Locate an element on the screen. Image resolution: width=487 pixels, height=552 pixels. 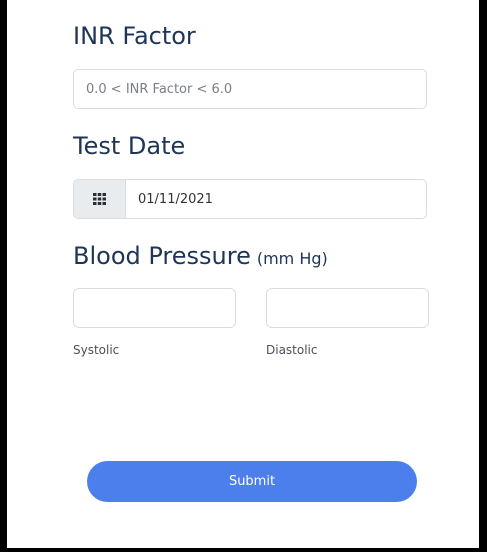
submit-button: Submit is located at coordinates (252, 481).